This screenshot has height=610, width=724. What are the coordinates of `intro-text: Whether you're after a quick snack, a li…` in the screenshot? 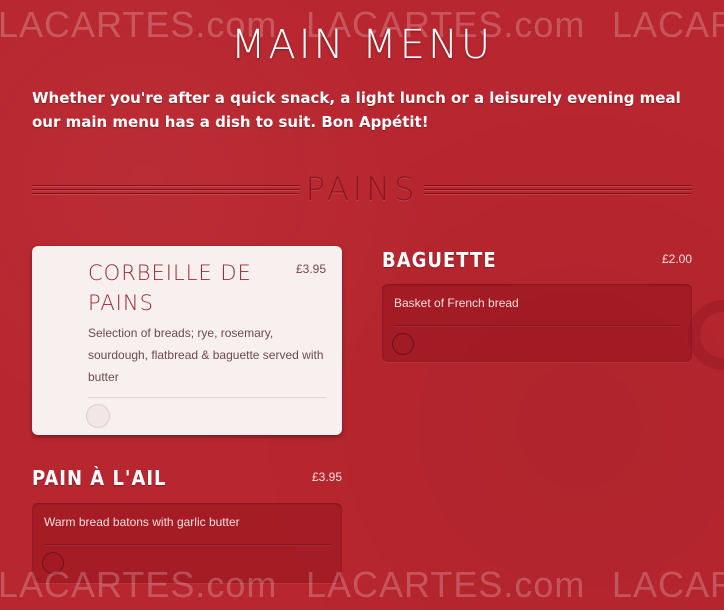 It's located at (356, 110).